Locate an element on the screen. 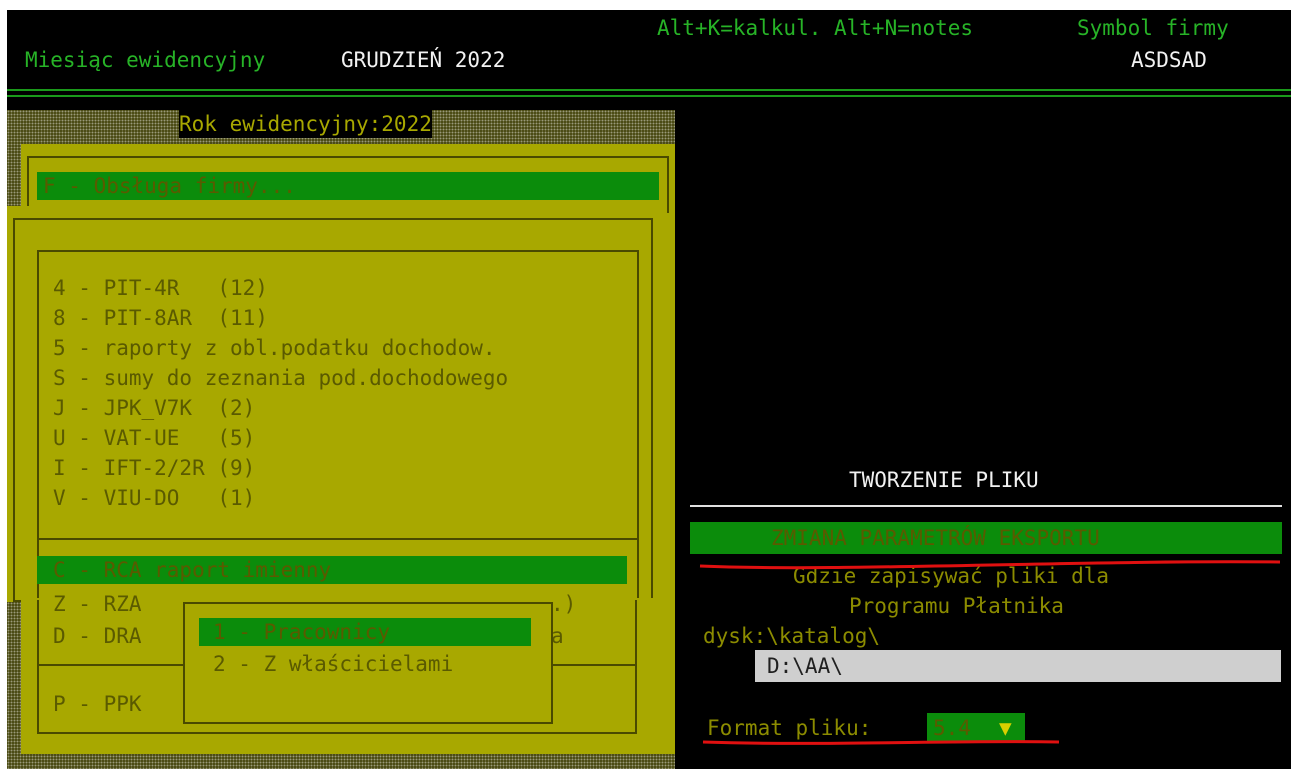 The image size is (1291, 769). menu-item-vatue: U - VAT-UE (5) is located at coordinates (154, 438).